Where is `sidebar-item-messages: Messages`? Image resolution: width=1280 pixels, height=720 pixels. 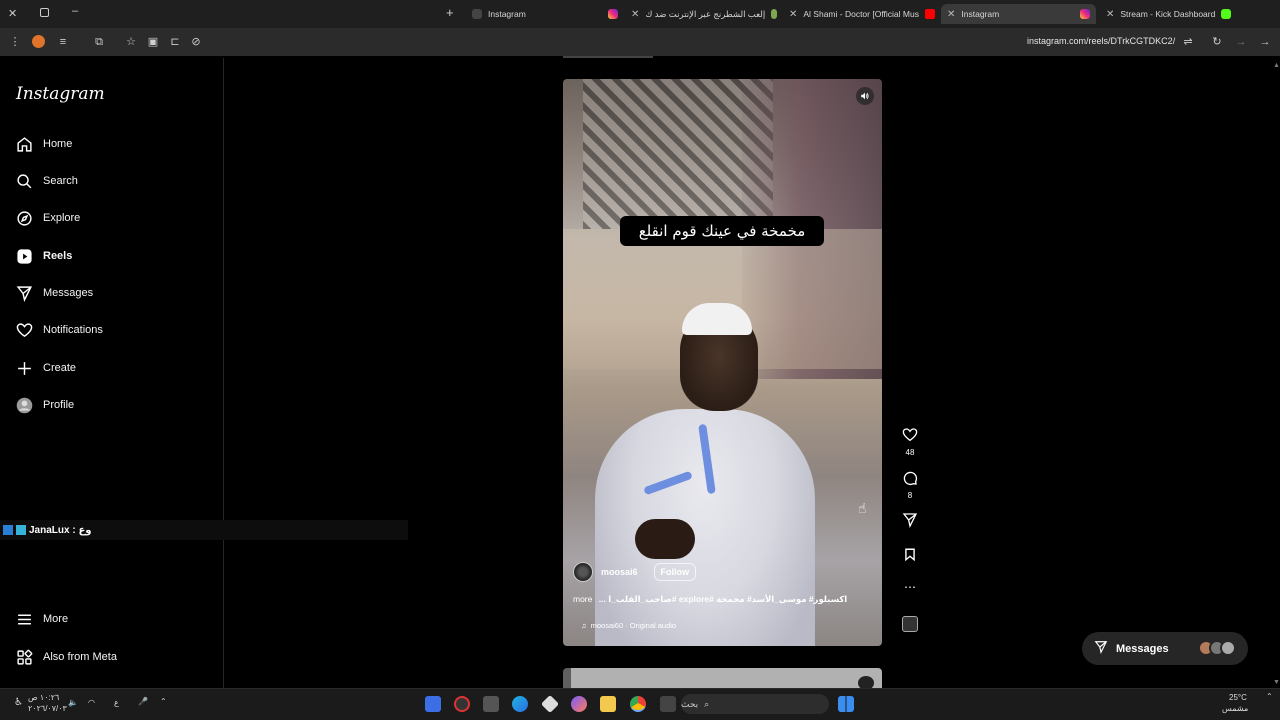
sidebar-item-messages: Messages is located at coordinates (54, 293).